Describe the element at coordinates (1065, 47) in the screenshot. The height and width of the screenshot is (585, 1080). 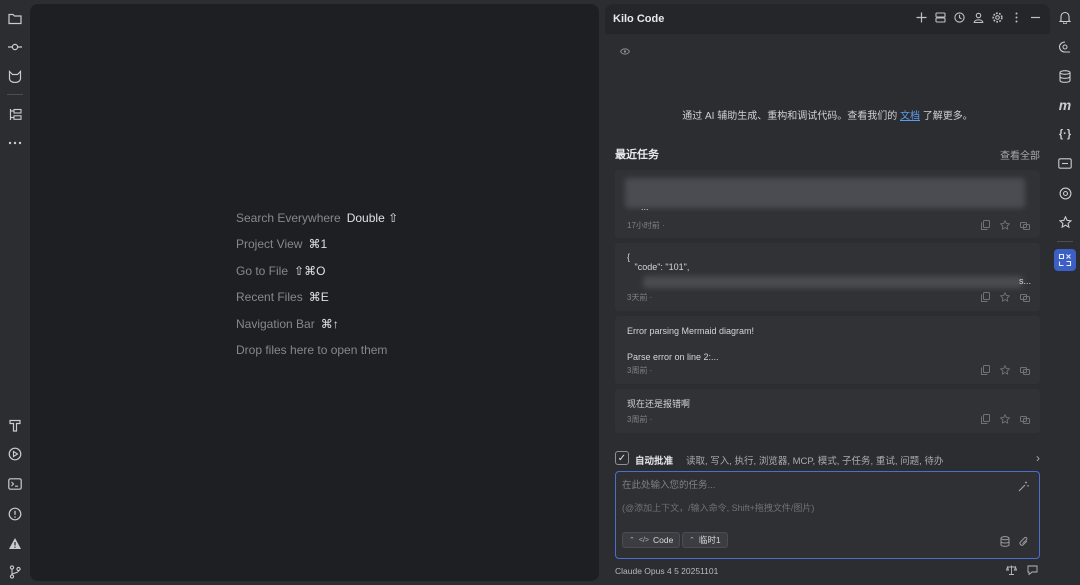
I see `ai-chat-icon` at that location.